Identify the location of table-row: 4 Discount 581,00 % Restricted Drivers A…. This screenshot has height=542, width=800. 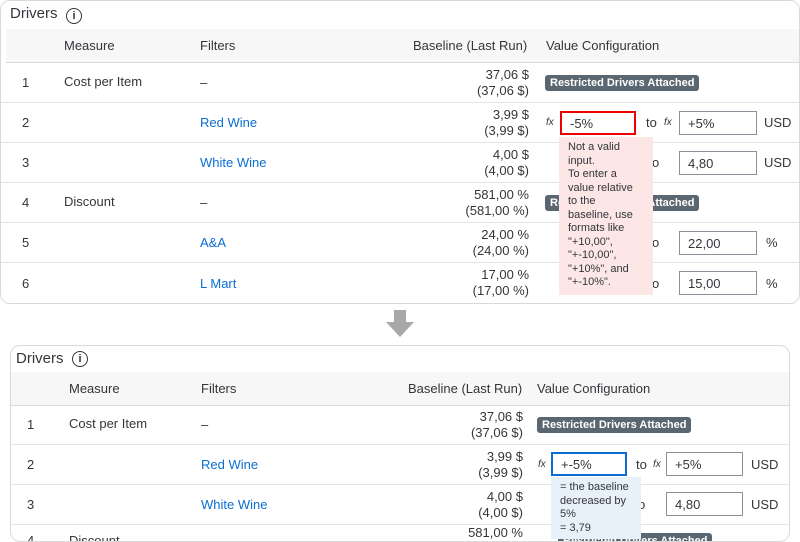
(400, 533).